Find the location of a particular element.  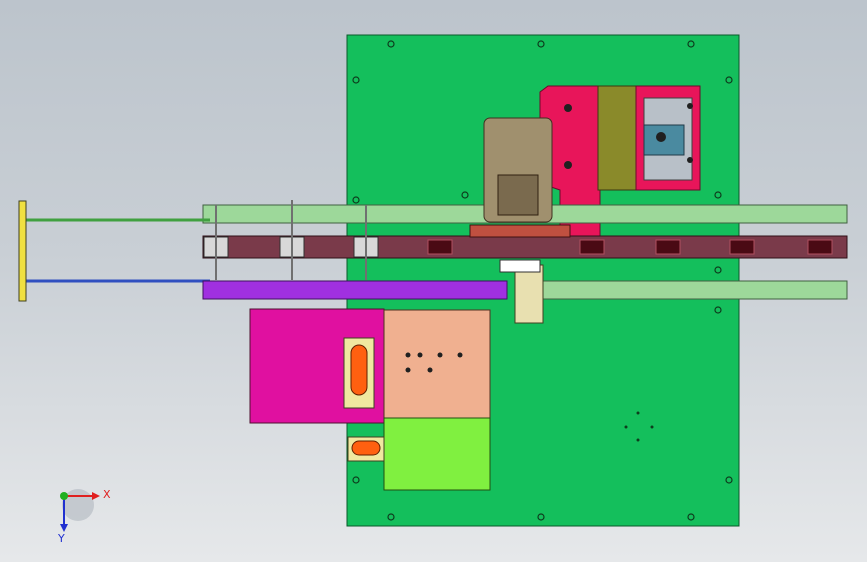

z-axis-dot is located at coordinates (64, 496).